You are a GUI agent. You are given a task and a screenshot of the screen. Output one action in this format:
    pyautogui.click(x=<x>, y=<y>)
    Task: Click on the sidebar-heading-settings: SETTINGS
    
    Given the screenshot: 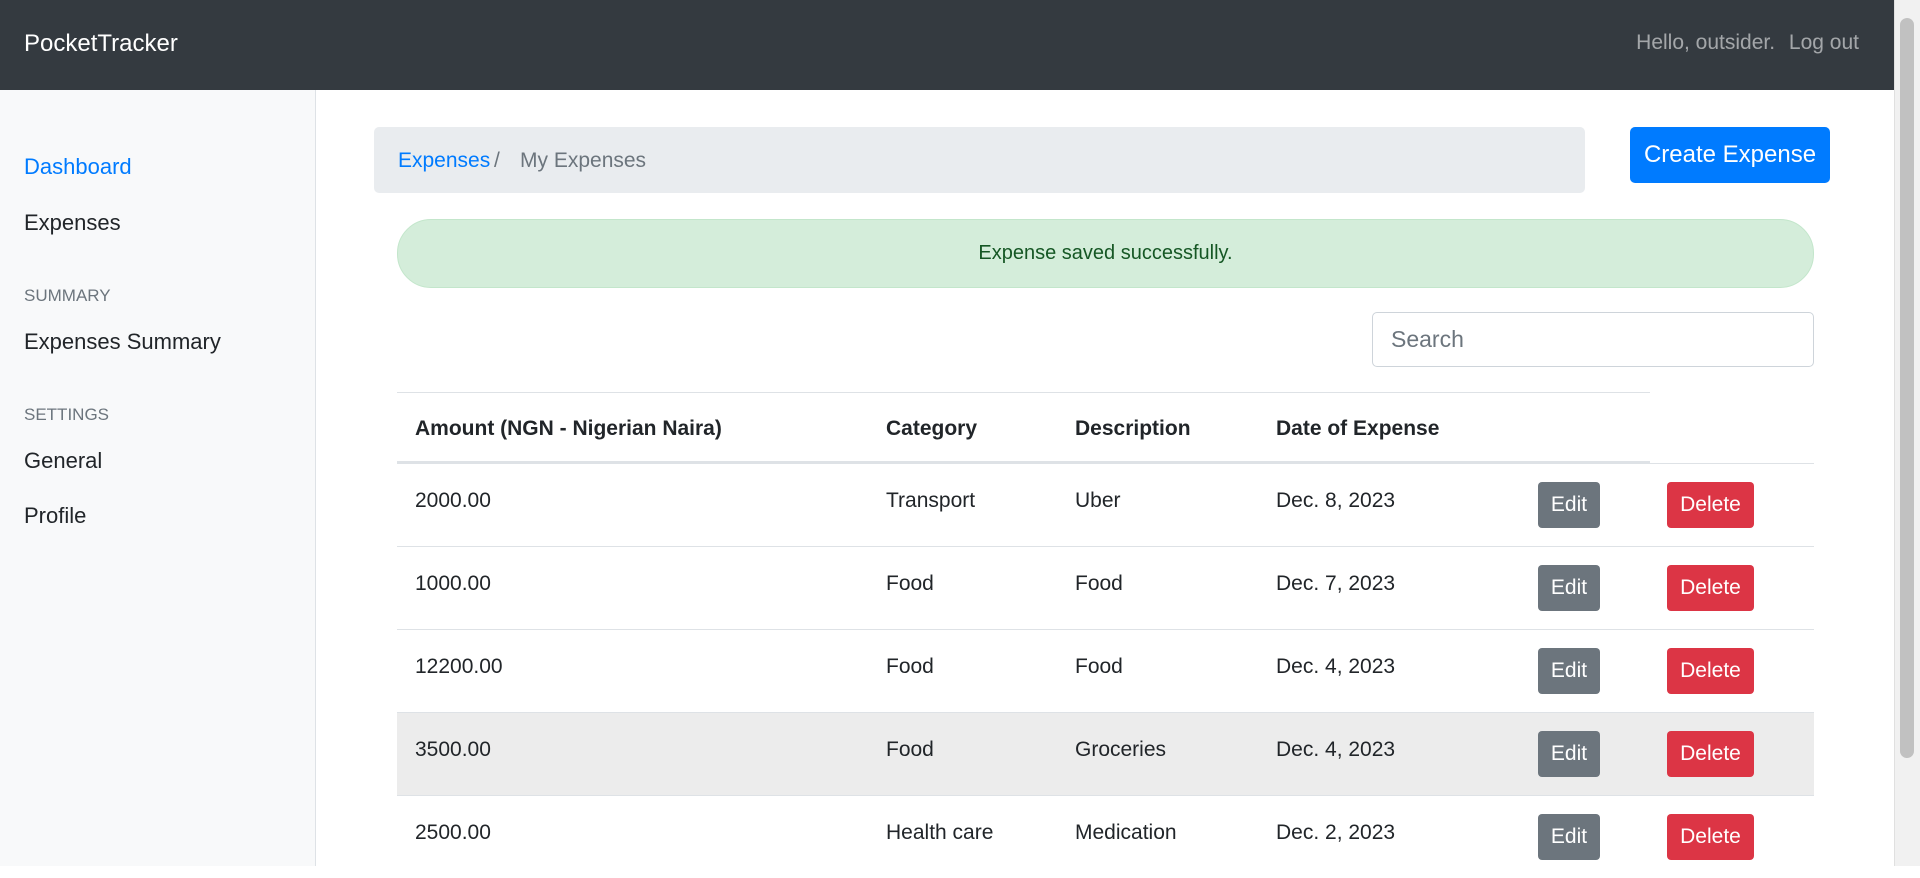 What is the action you would take?
    pyautogui.click(x=67, y=414)
    